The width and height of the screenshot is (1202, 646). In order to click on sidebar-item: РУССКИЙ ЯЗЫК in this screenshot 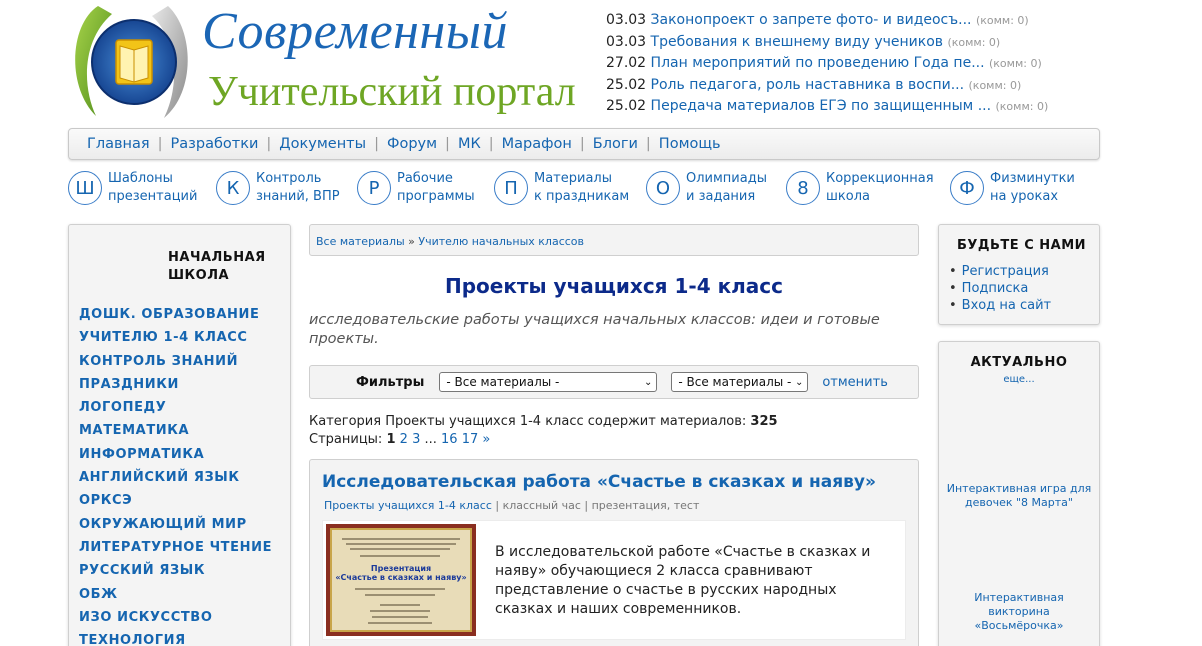, I will do `click(175, 570)`.